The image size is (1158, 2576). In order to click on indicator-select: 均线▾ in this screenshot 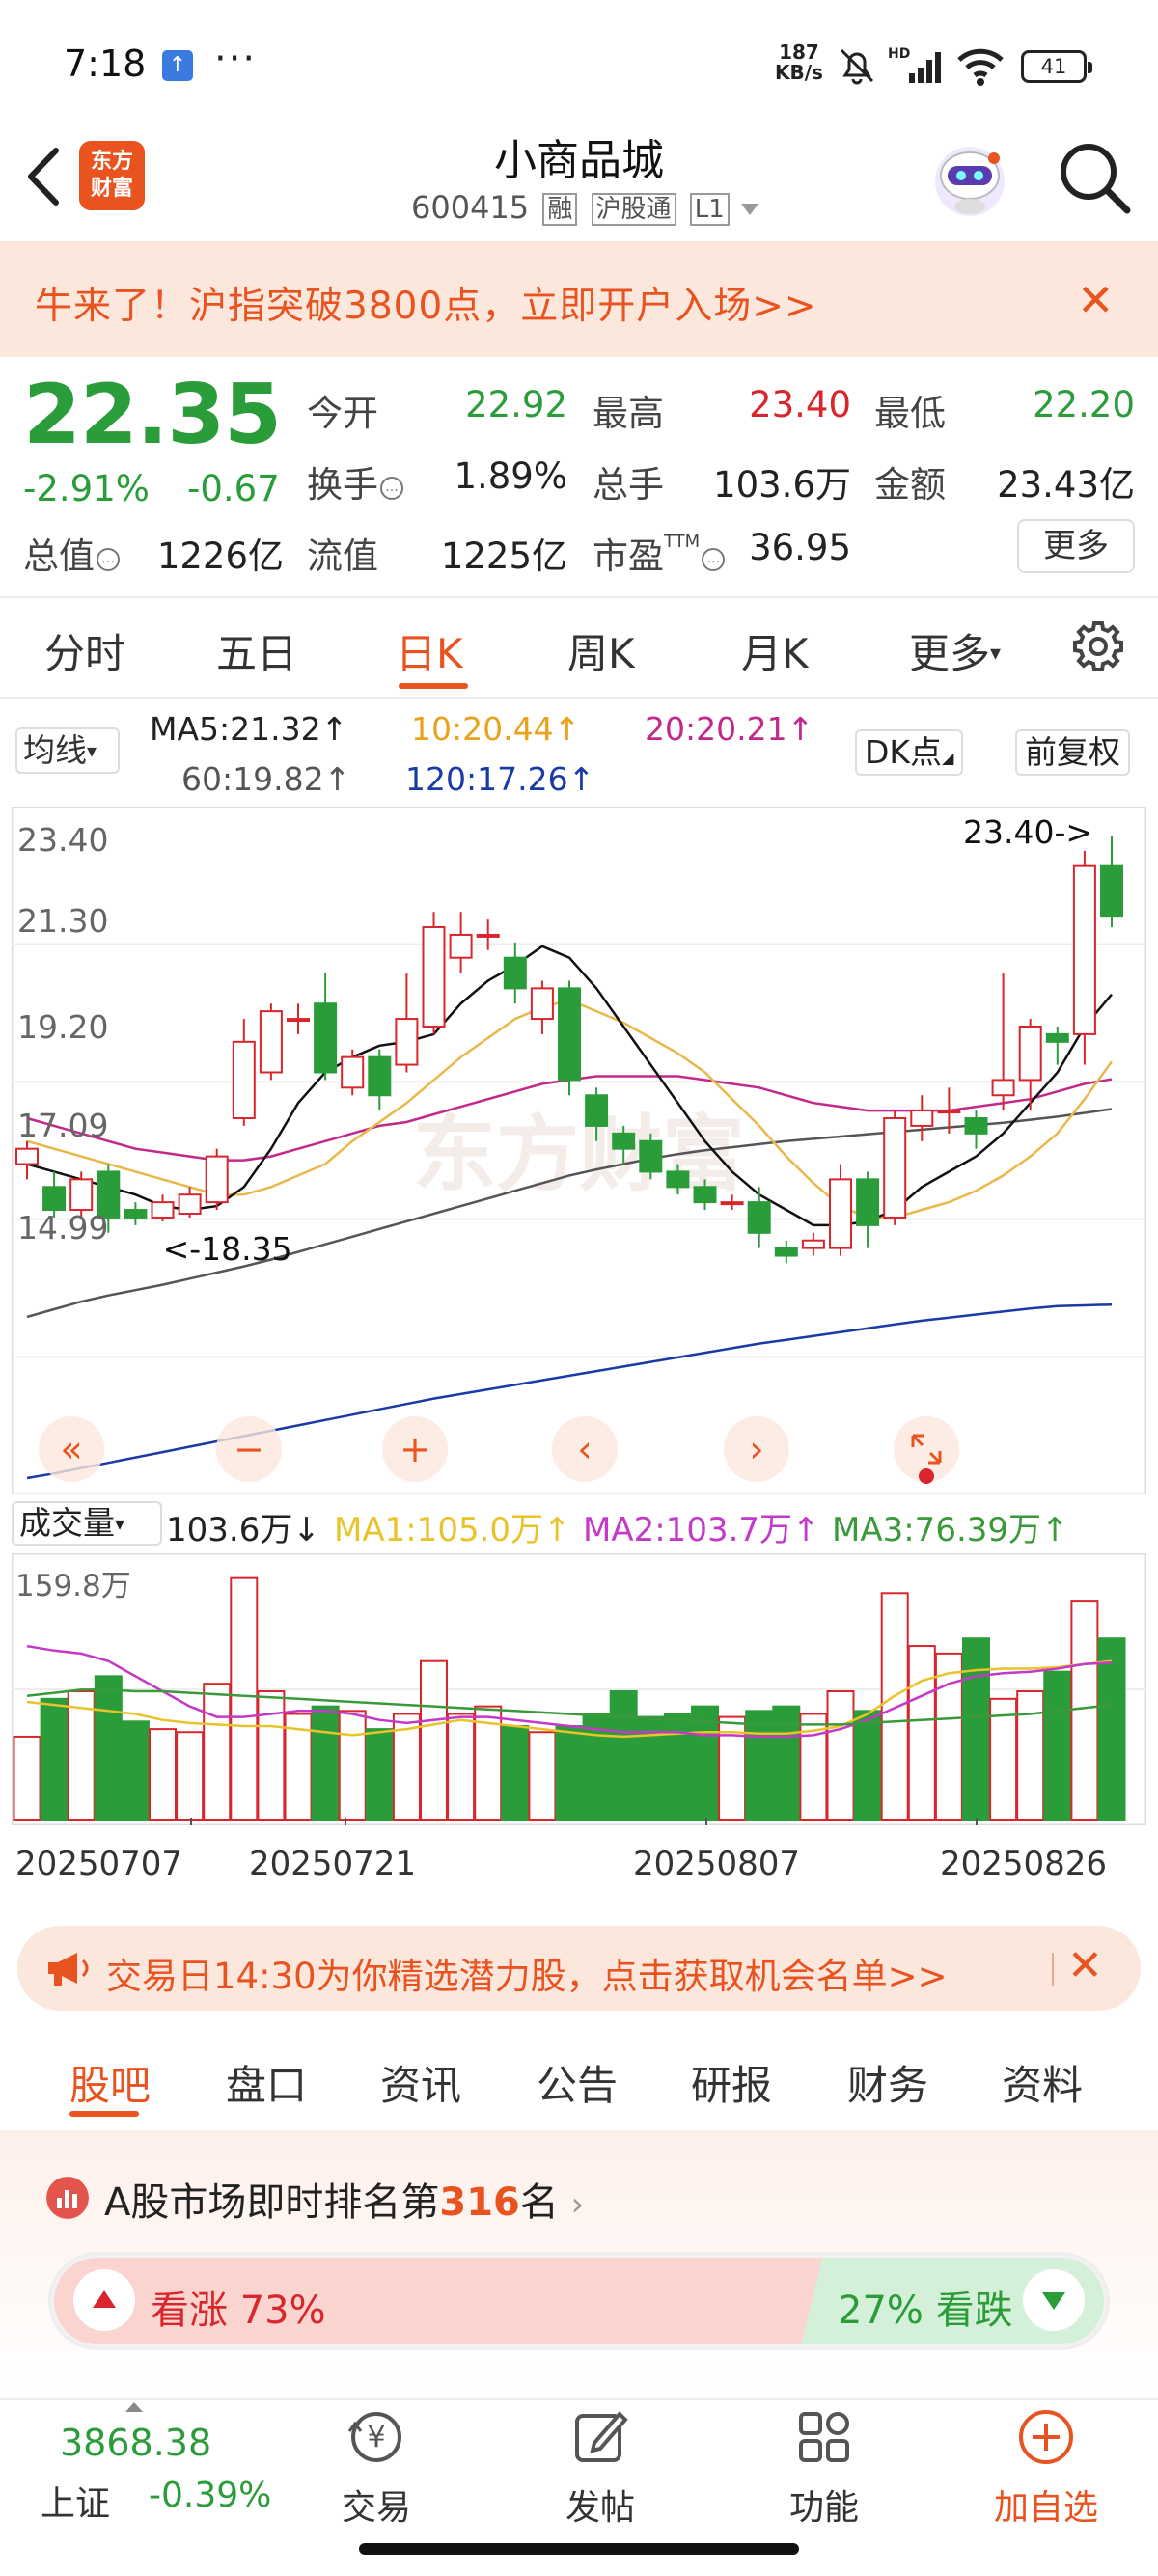, I will do `click(67, 750)`.